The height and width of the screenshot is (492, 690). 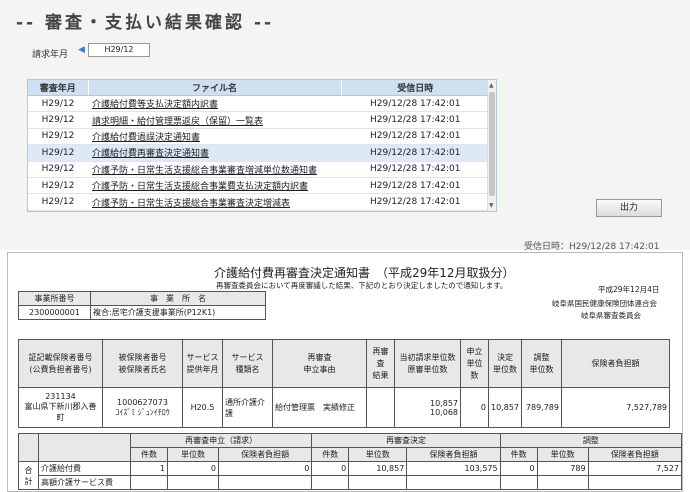 What do you see at coordinates (453, 468) in the screenshot?
I see `summary-value: 103,575` at bounding box center [453, 468].